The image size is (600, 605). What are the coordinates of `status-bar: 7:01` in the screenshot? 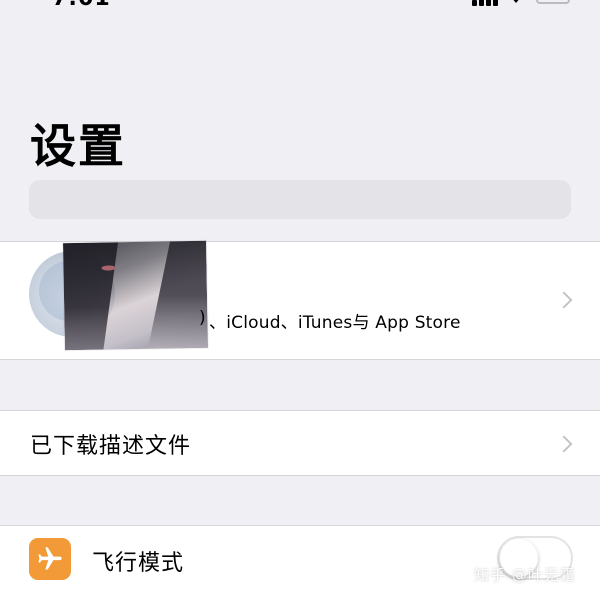 It's located at (300, 6).